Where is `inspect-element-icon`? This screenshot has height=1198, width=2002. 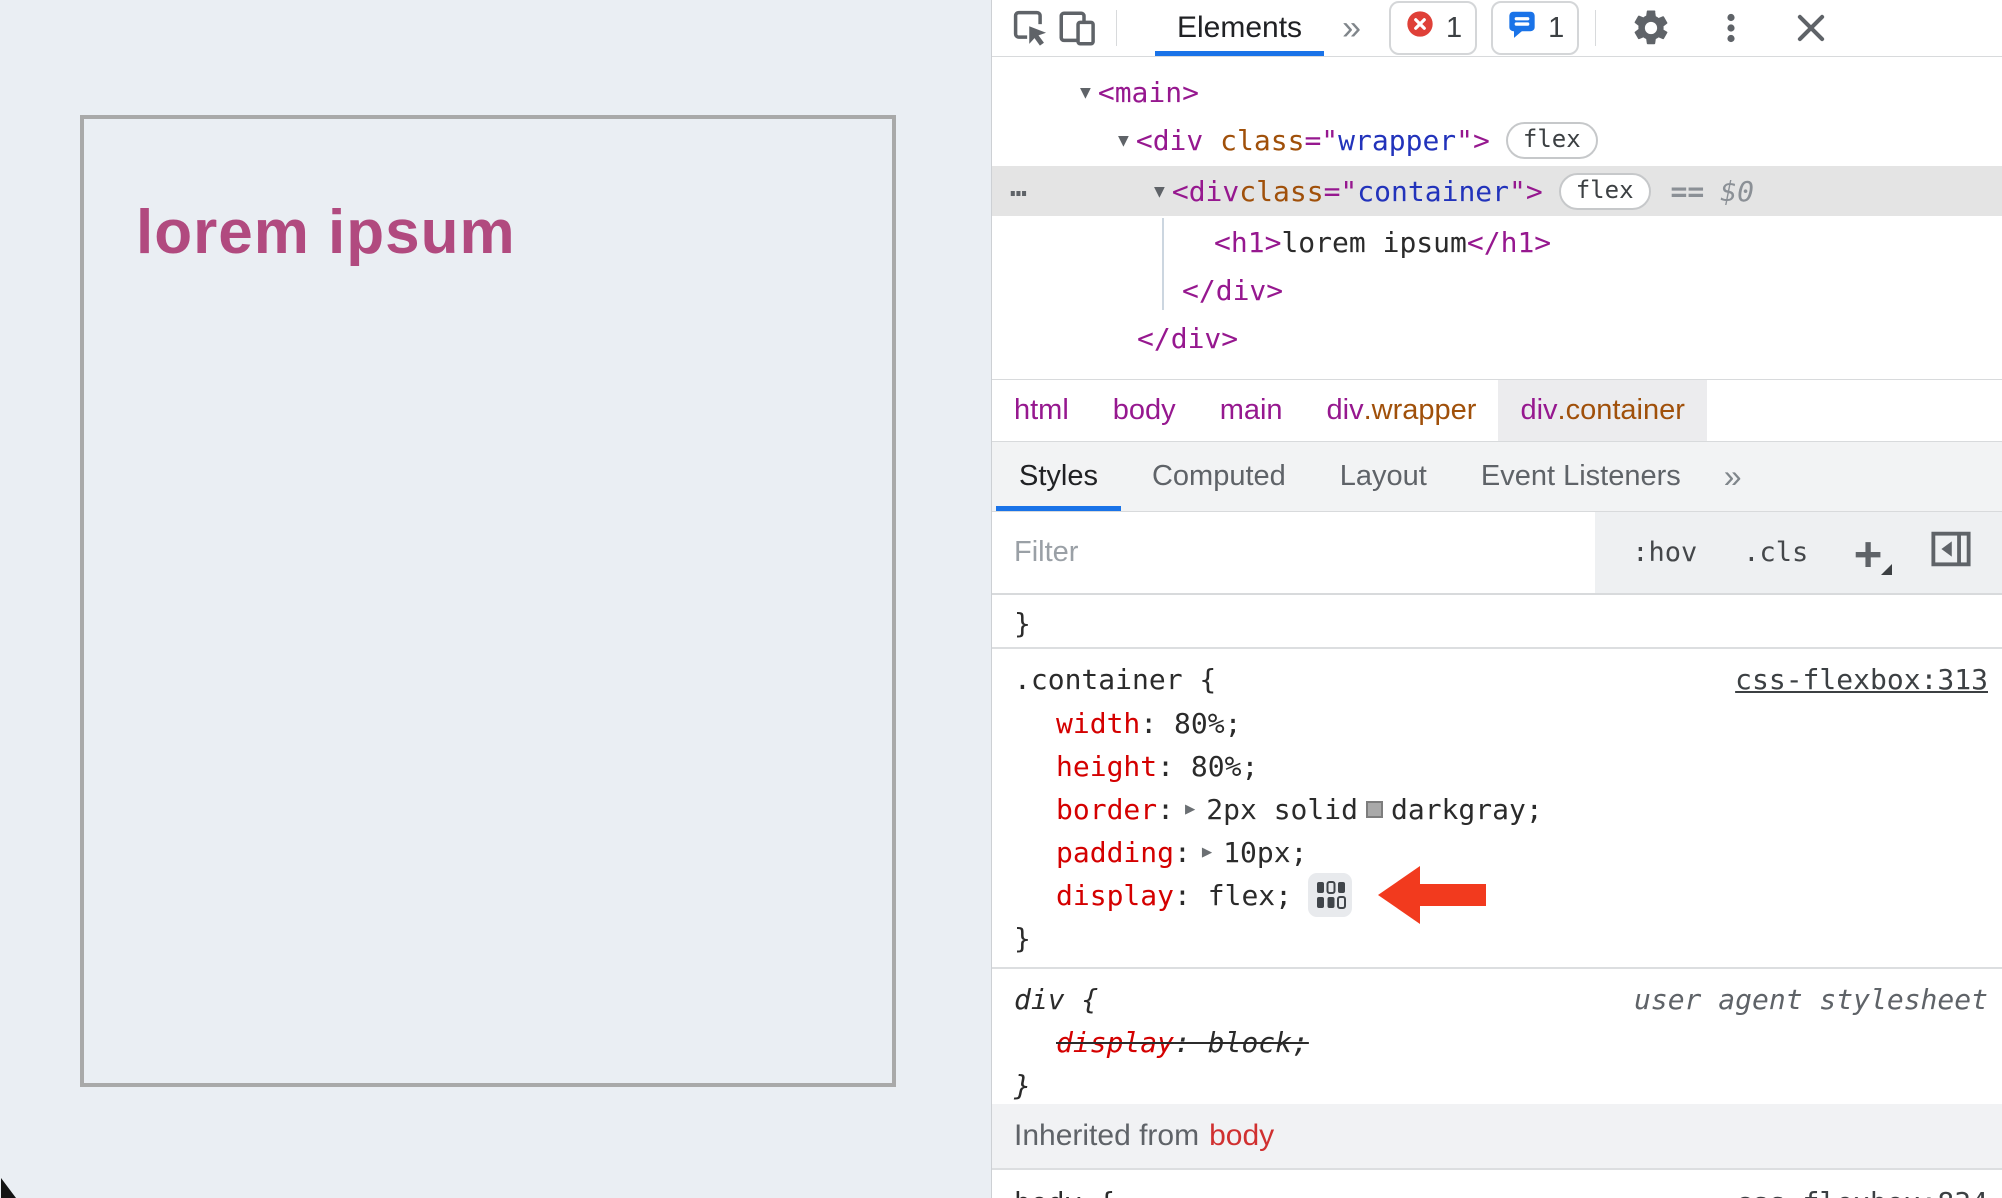
inspect-element-icon is located at coordinates (1031, 28).